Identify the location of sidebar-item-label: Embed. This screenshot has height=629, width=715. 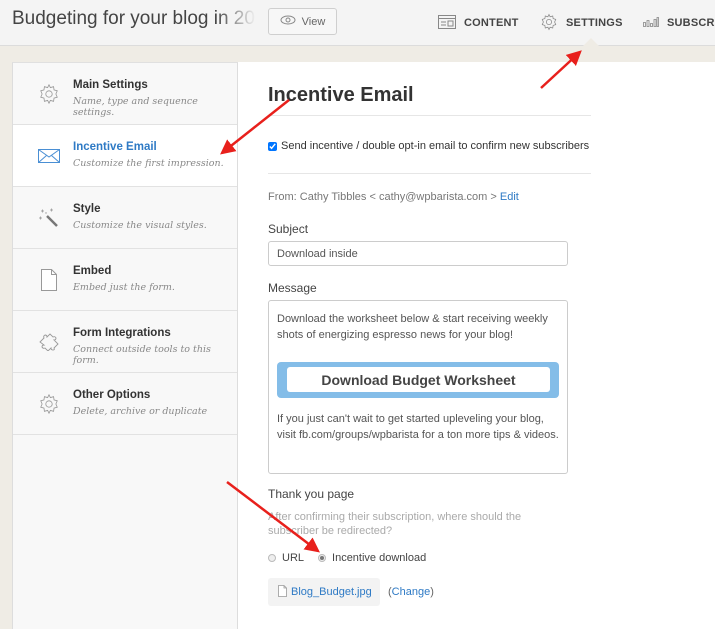
(92, 271).